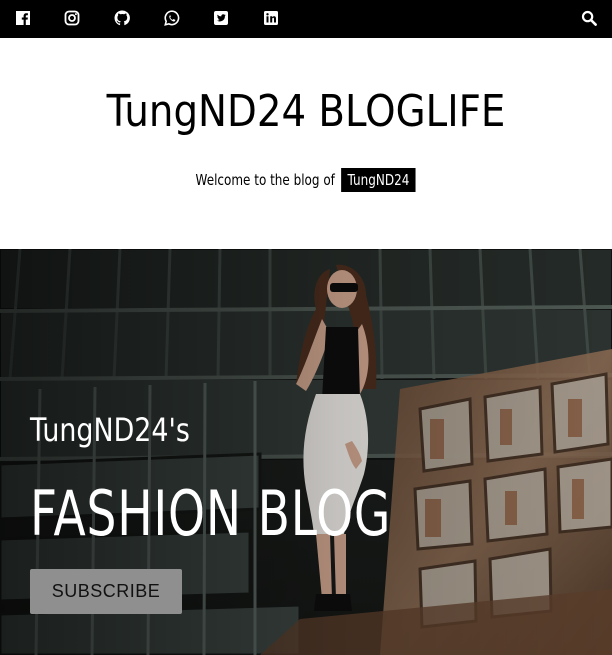 The width and height of the screenshot is (612, 655). Describe the element at coordinates (23, 18) in the screenshot. I see `facebook-icon` at that location.